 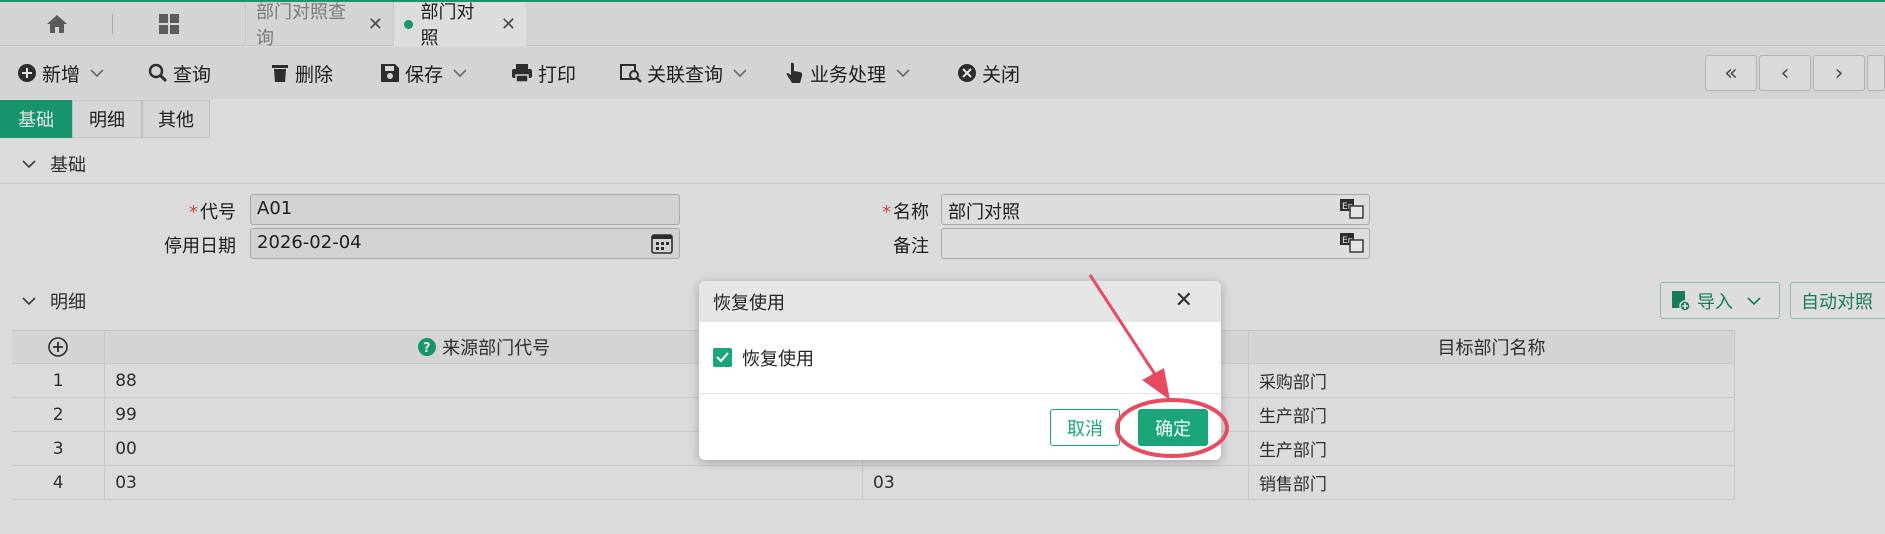 What do you see at coordinates (1173, 427) in the screenshot?
I see `confirm-button: 确定` at bounding box center [1173, 427].